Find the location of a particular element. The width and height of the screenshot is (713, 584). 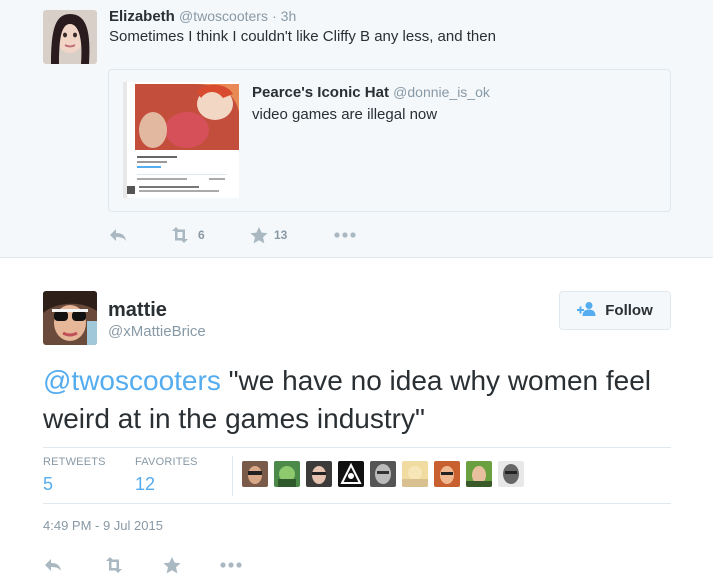

mention-link: @twoscooters is located at coordinates (132, 380).